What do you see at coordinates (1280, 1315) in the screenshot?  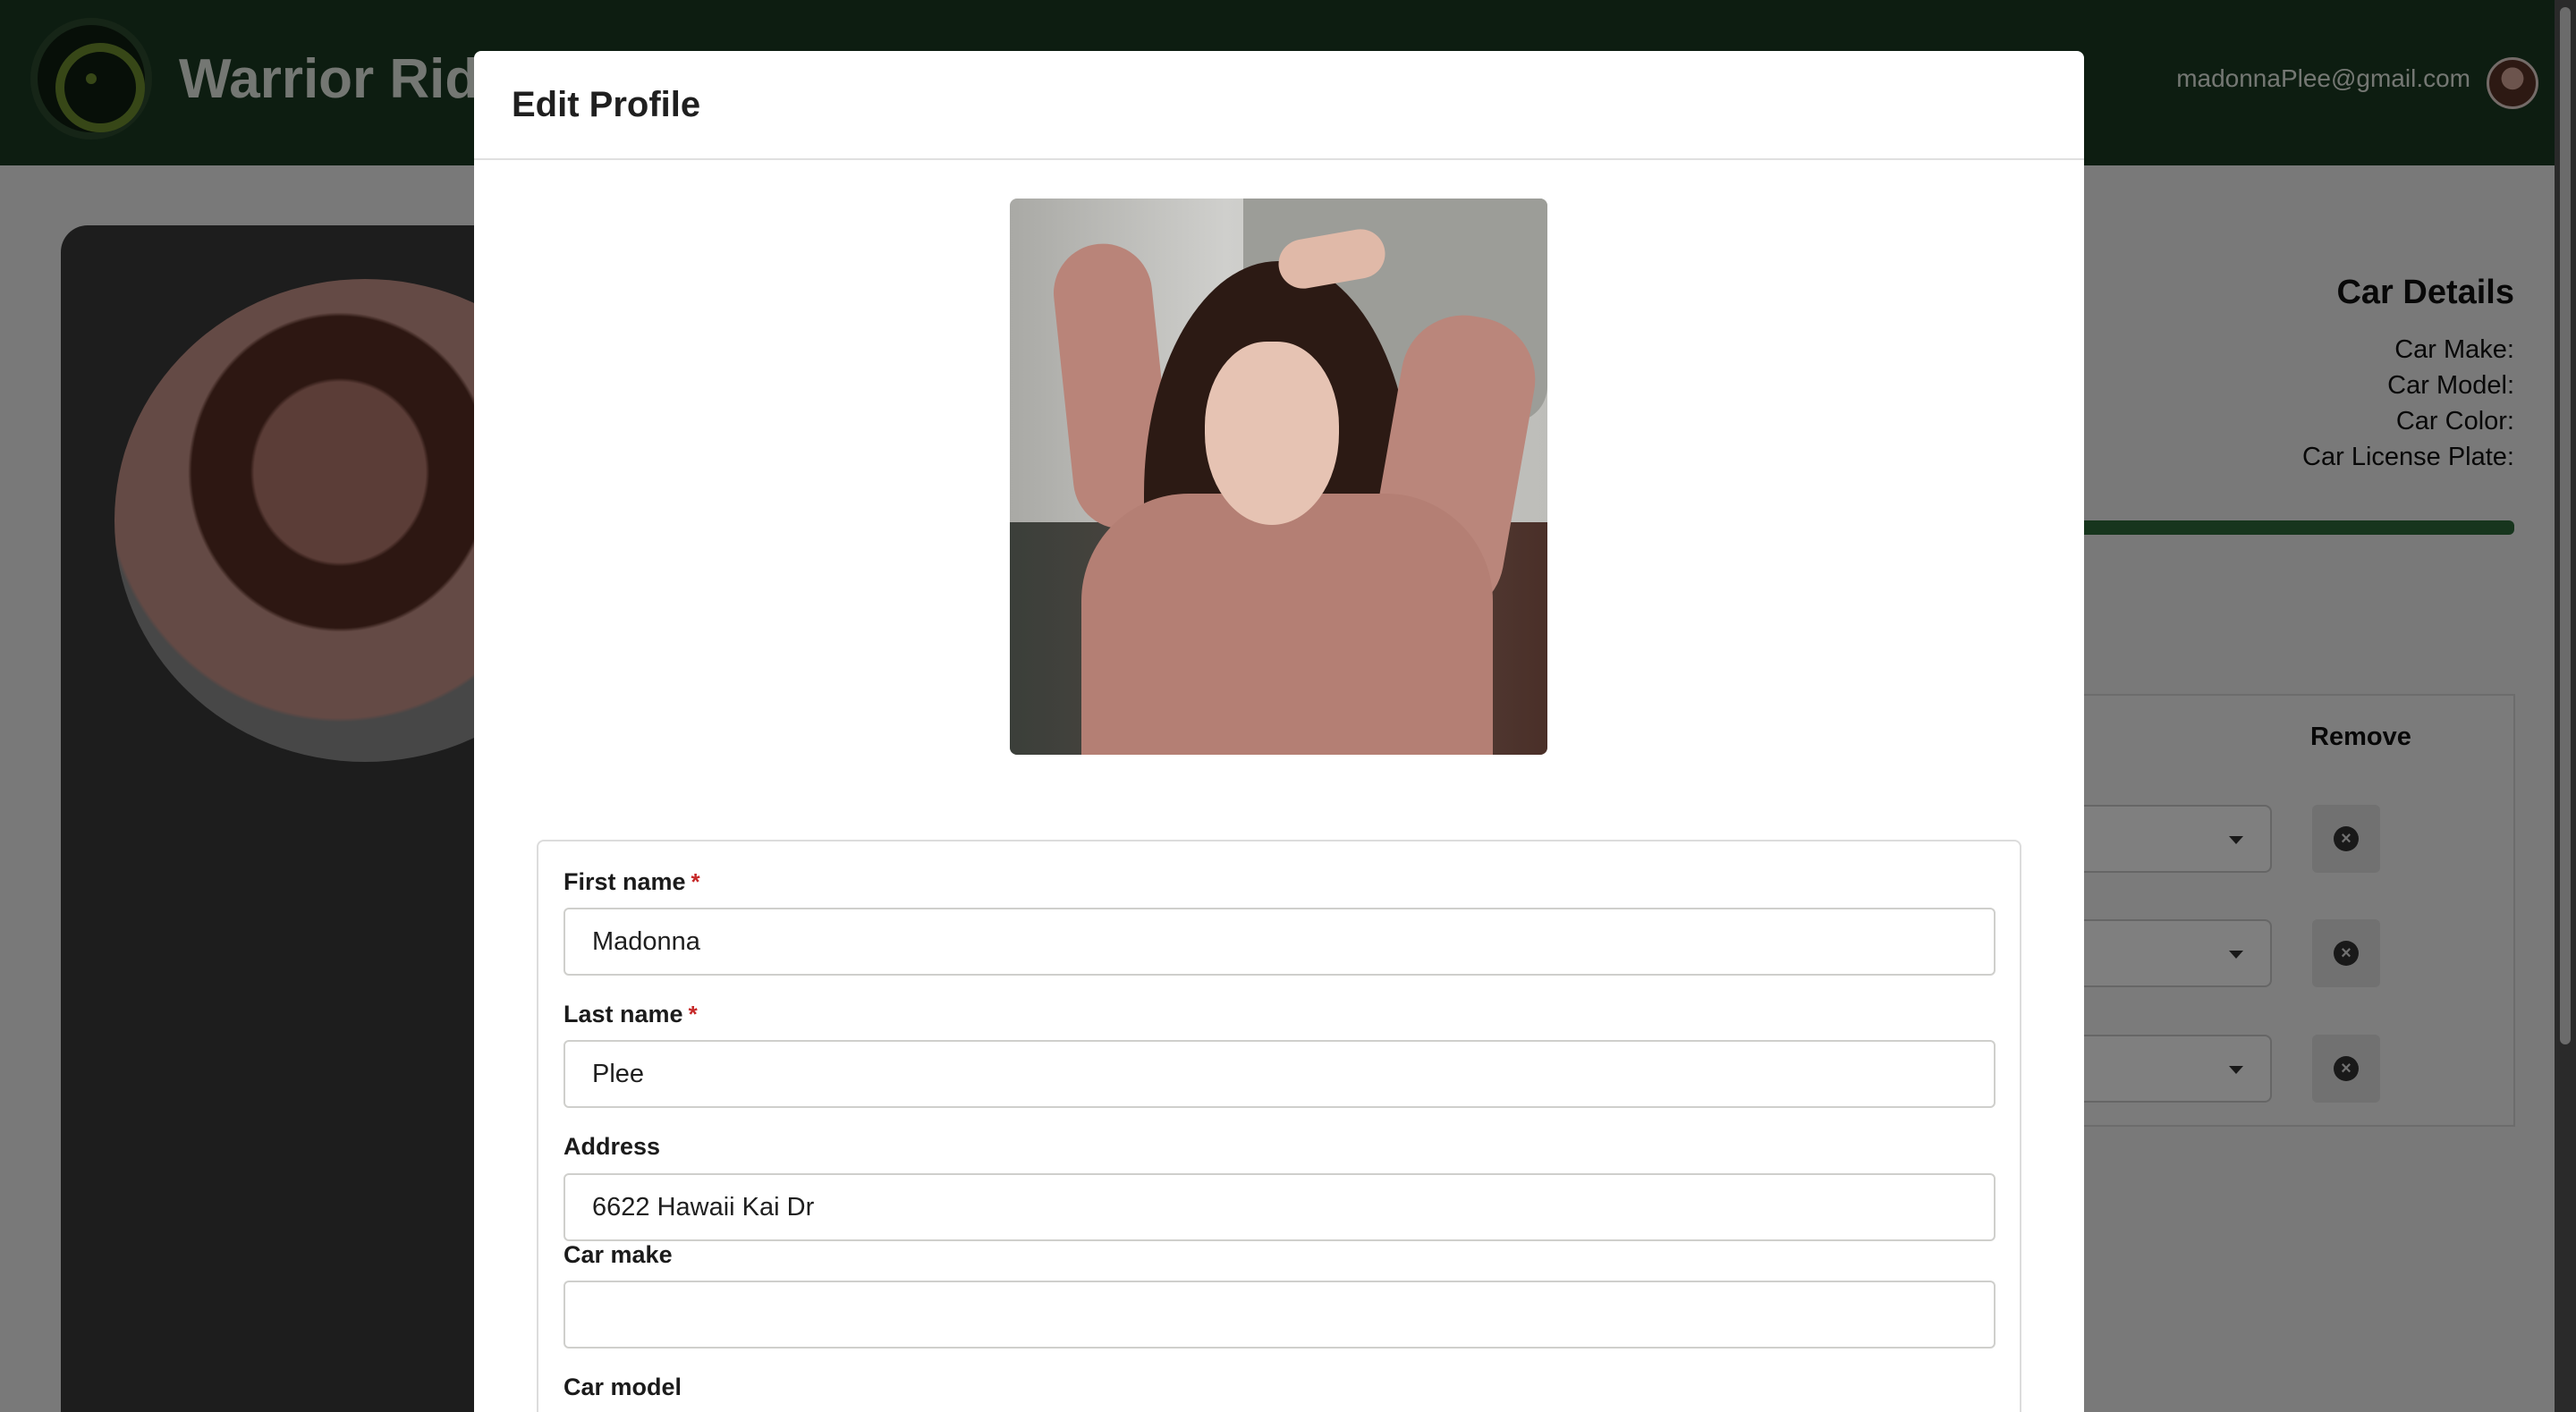 I see `car-make-input` at bounding box center [1280, 1315].